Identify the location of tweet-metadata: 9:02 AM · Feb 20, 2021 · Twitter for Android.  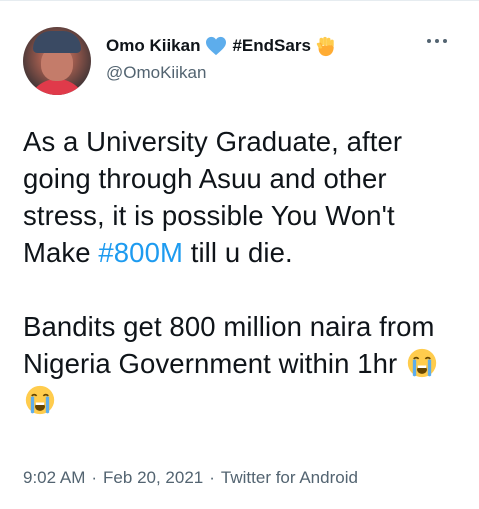
(190, 478).